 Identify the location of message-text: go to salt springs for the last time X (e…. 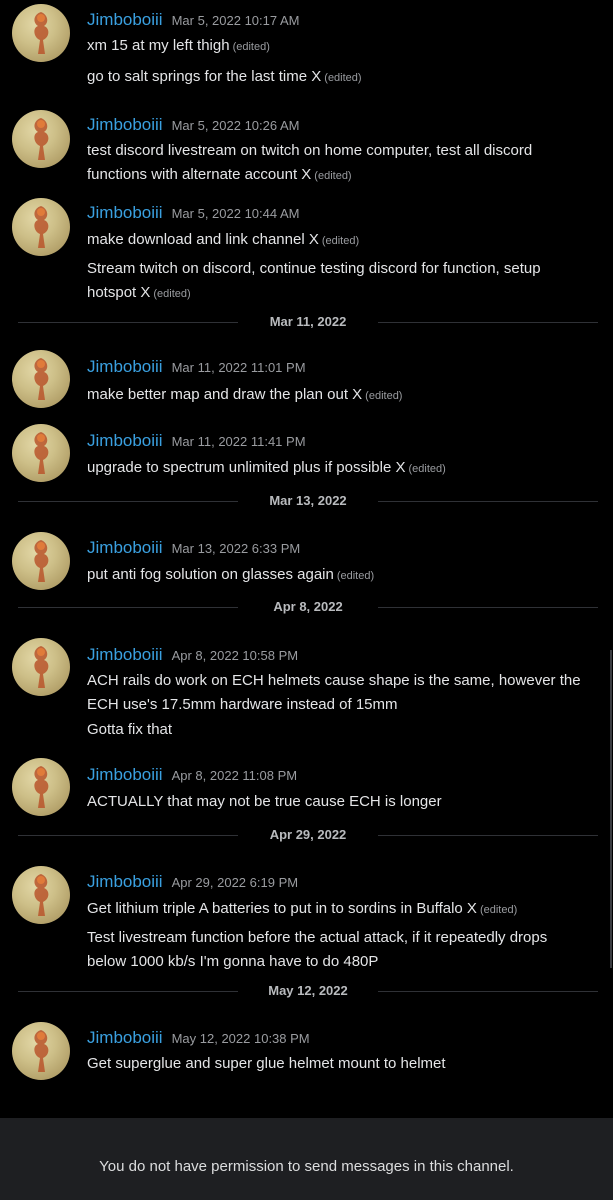
(224, 76).